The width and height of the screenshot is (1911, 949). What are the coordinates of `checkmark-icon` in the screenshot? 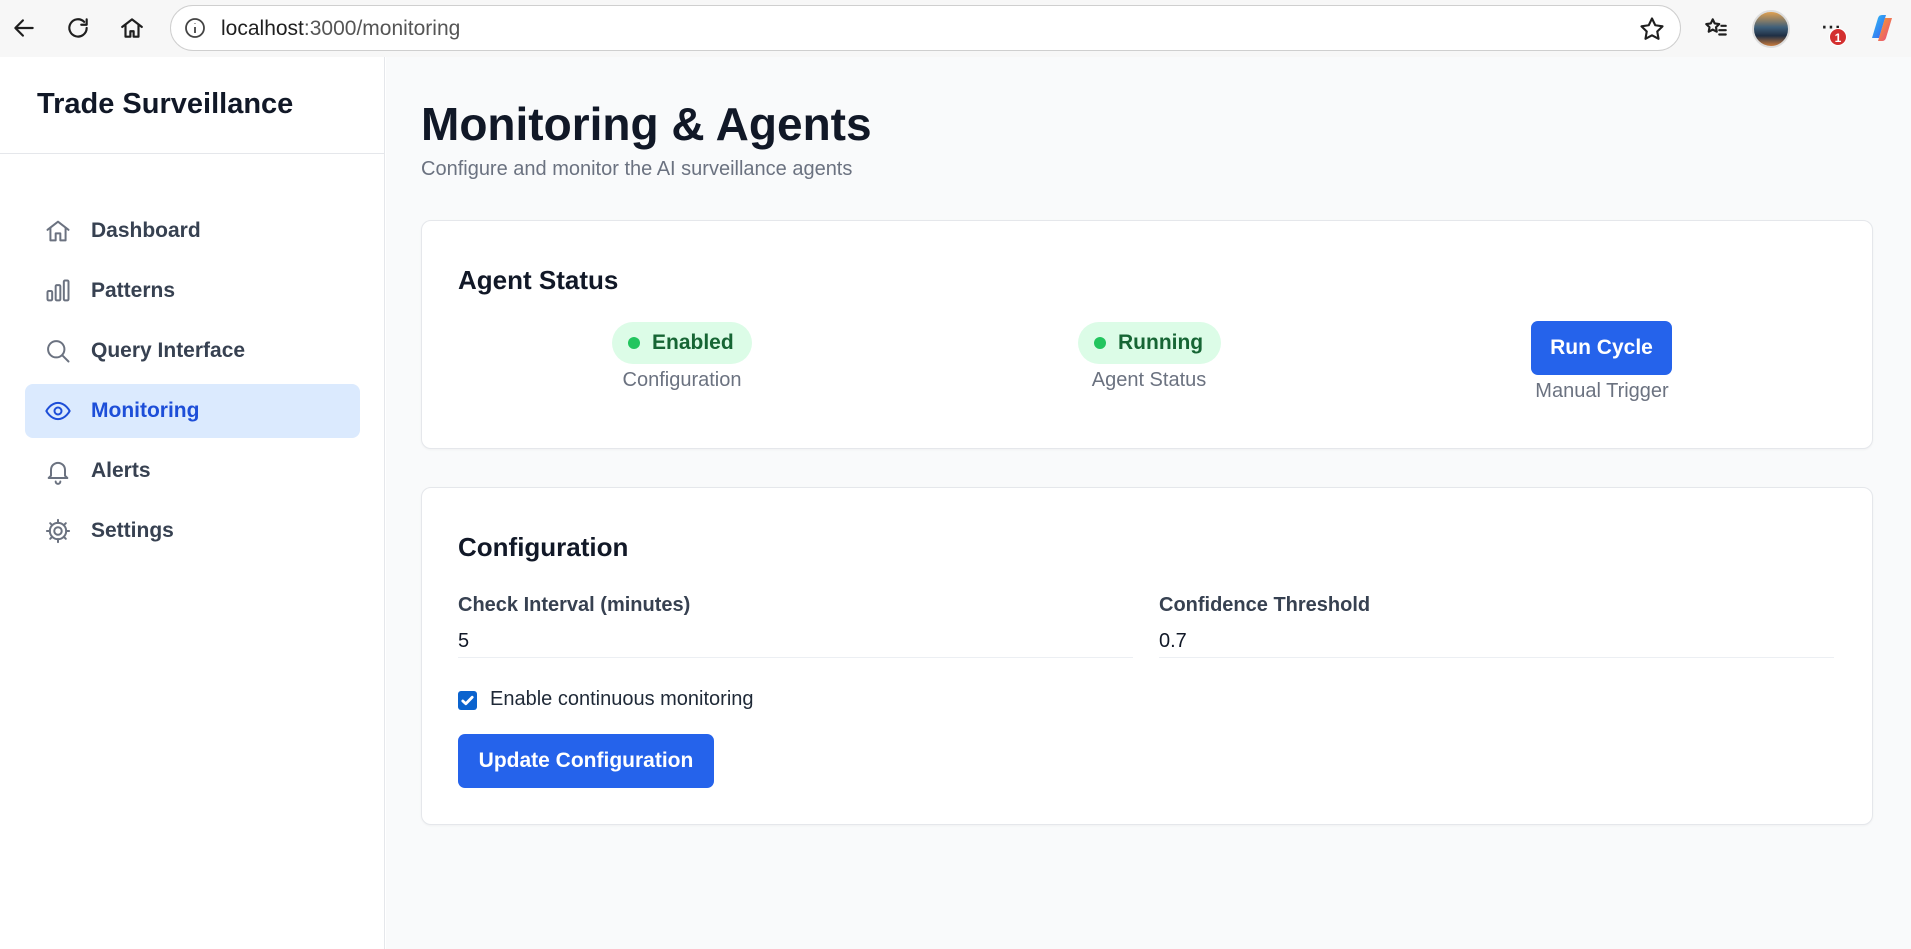 It's located at (467, 700).